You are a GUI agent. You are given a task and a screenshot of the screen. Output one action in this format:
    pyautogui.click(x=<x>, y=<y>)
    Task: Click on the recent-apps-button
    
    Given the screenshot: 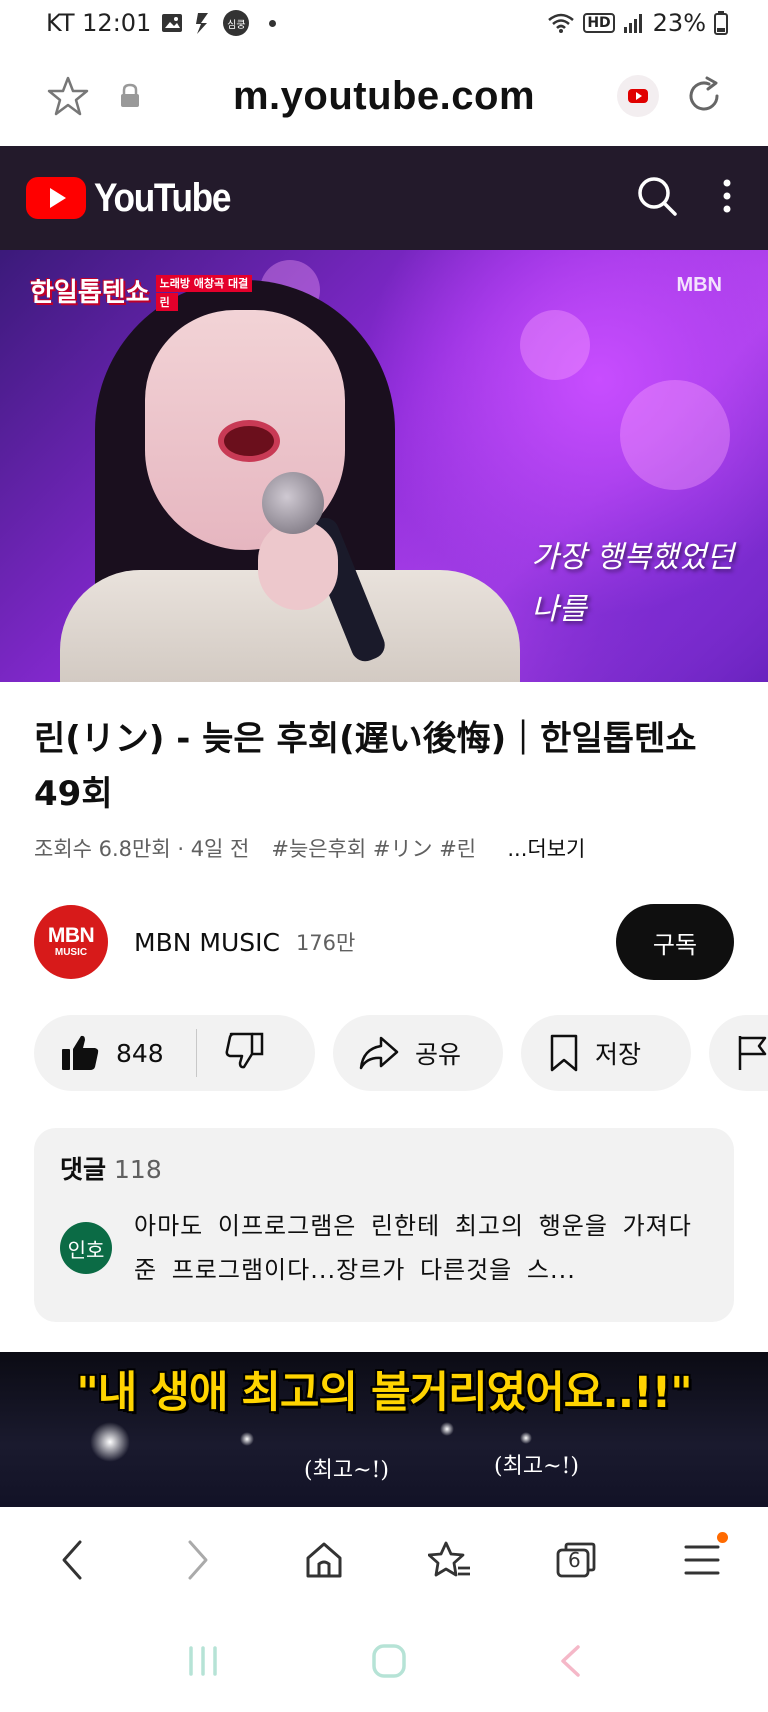 What is the action you would take?
    pyautogui.click(x=203, y=1663)
    